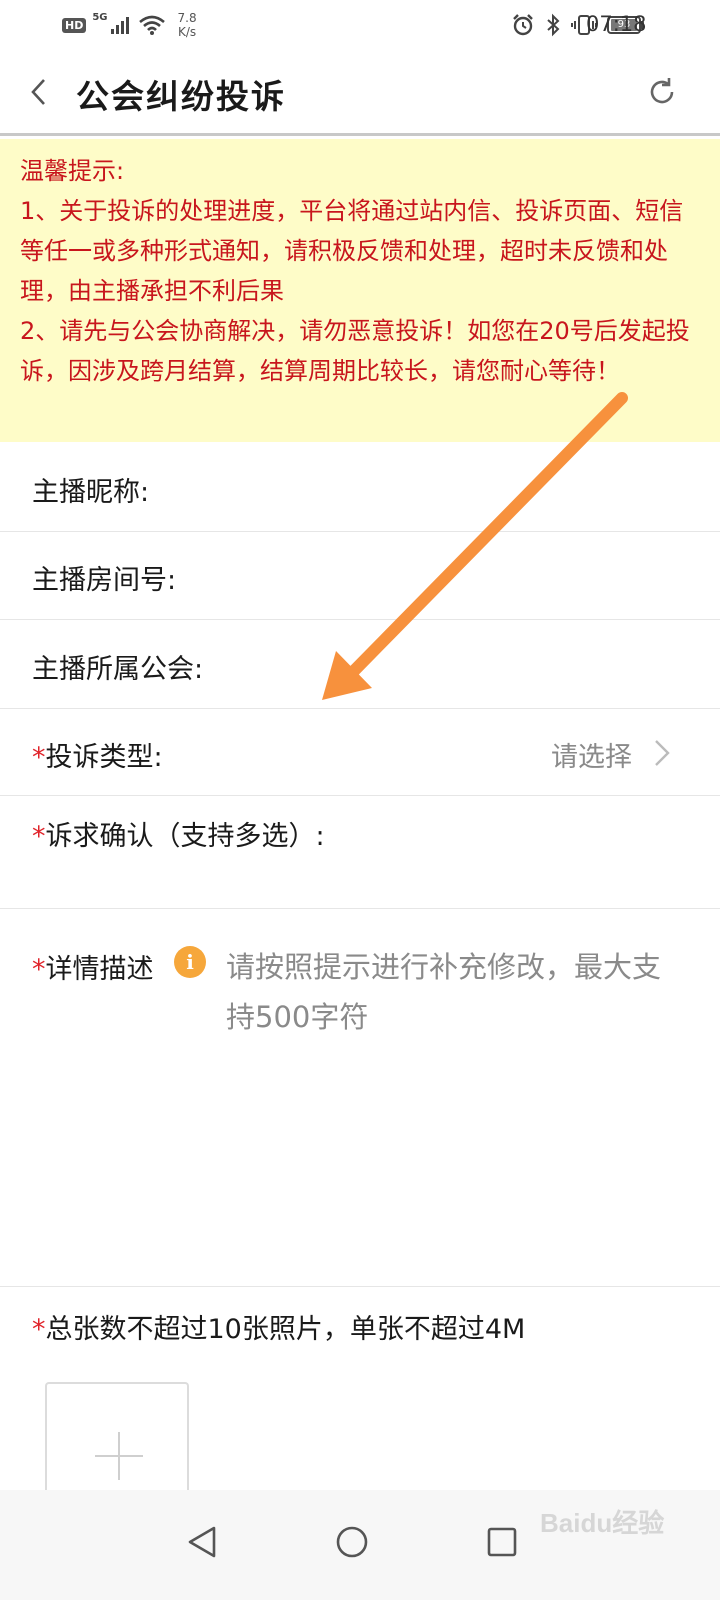  Describe the element at coordinates (360, 576) in the screenshot. I see `room-number-row: 主播房间号:` at that location.